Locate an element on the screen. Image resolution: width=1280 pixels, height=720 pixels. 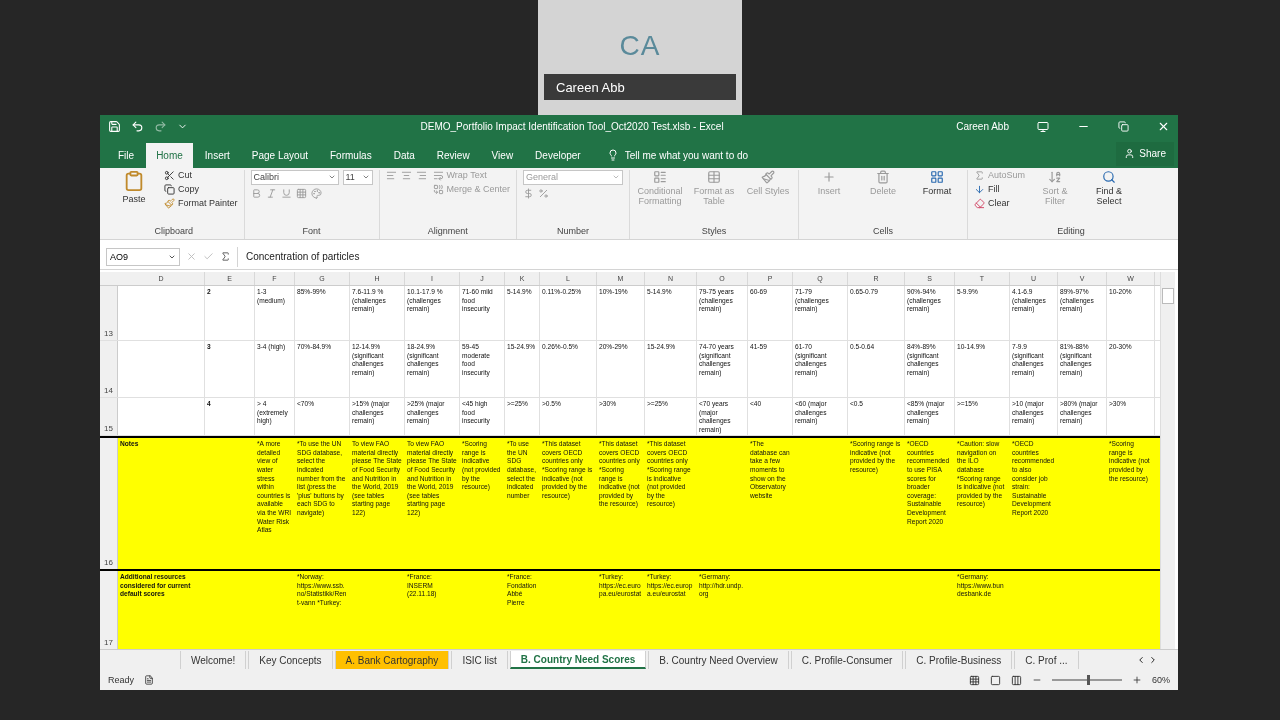
undo-icon is located at coordinates (137, 127).